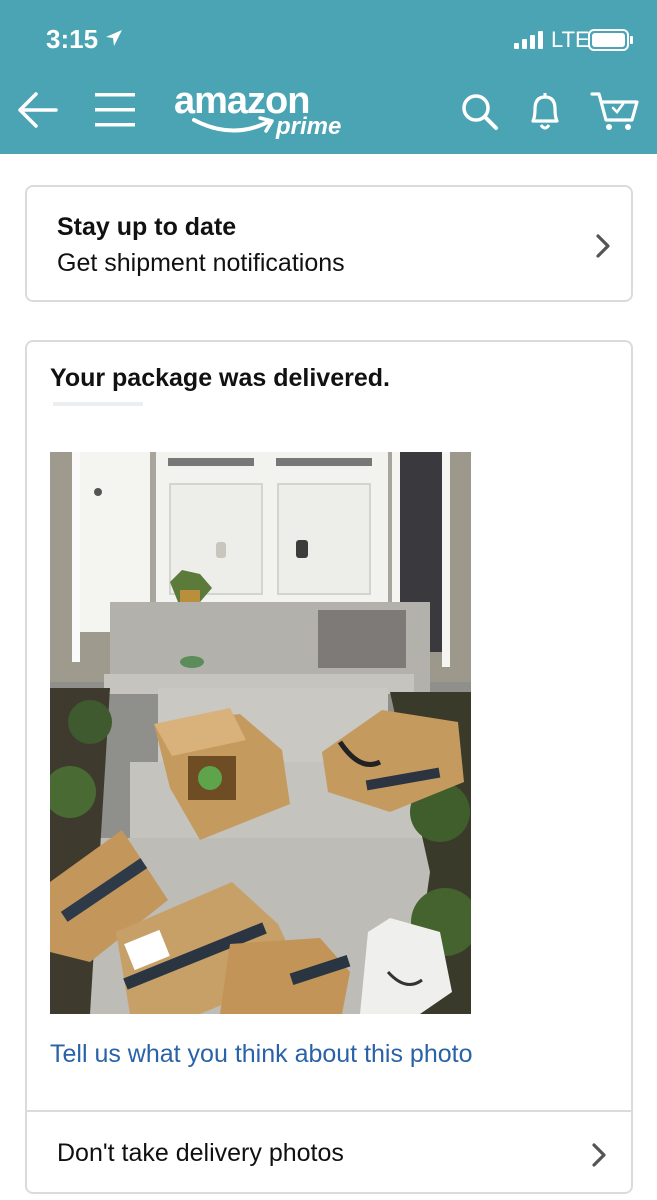 This screenshot has width=657, height=1200. I want to click on location-arrow-icon, so click(114, 38).